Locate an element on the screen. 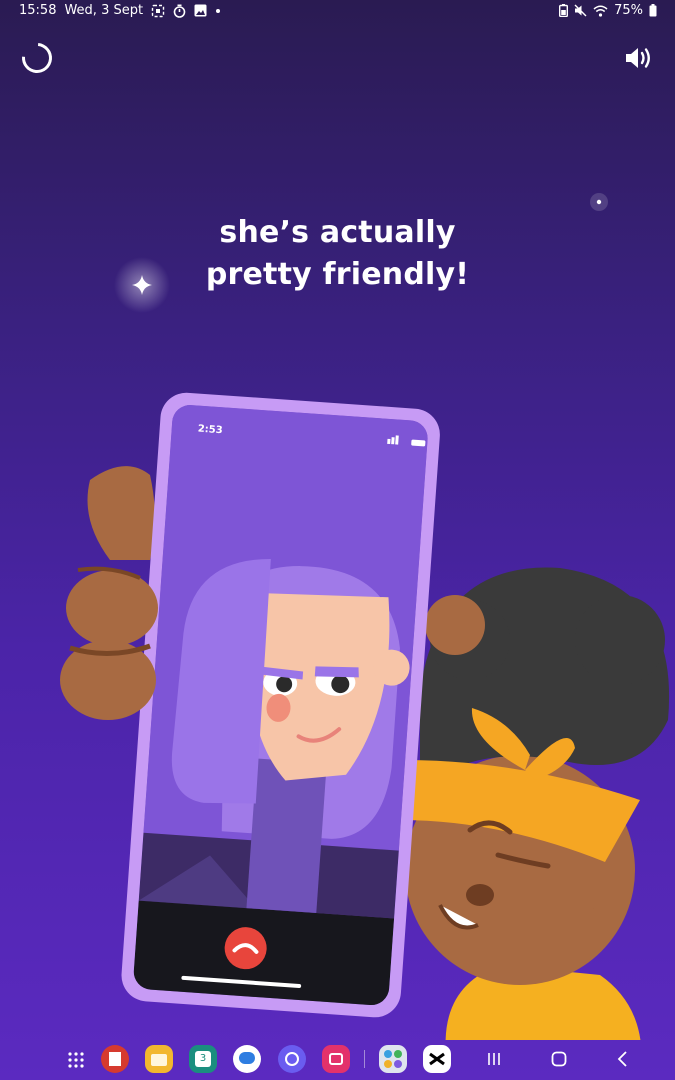  battery-icon is located at coordinates (653, 10).